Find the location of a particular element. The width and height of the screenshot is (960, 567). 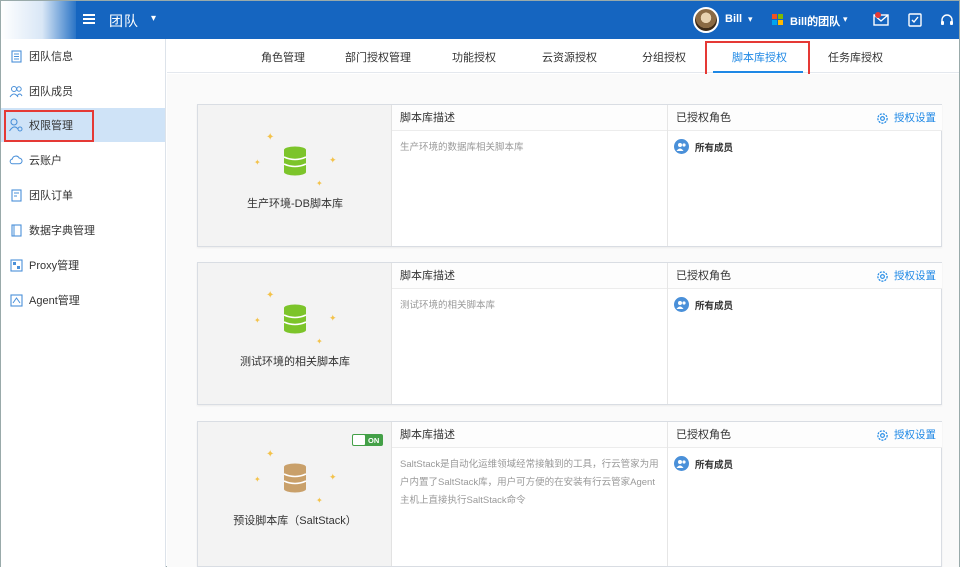

dictionary-icon is located at coordinates (16, 230).